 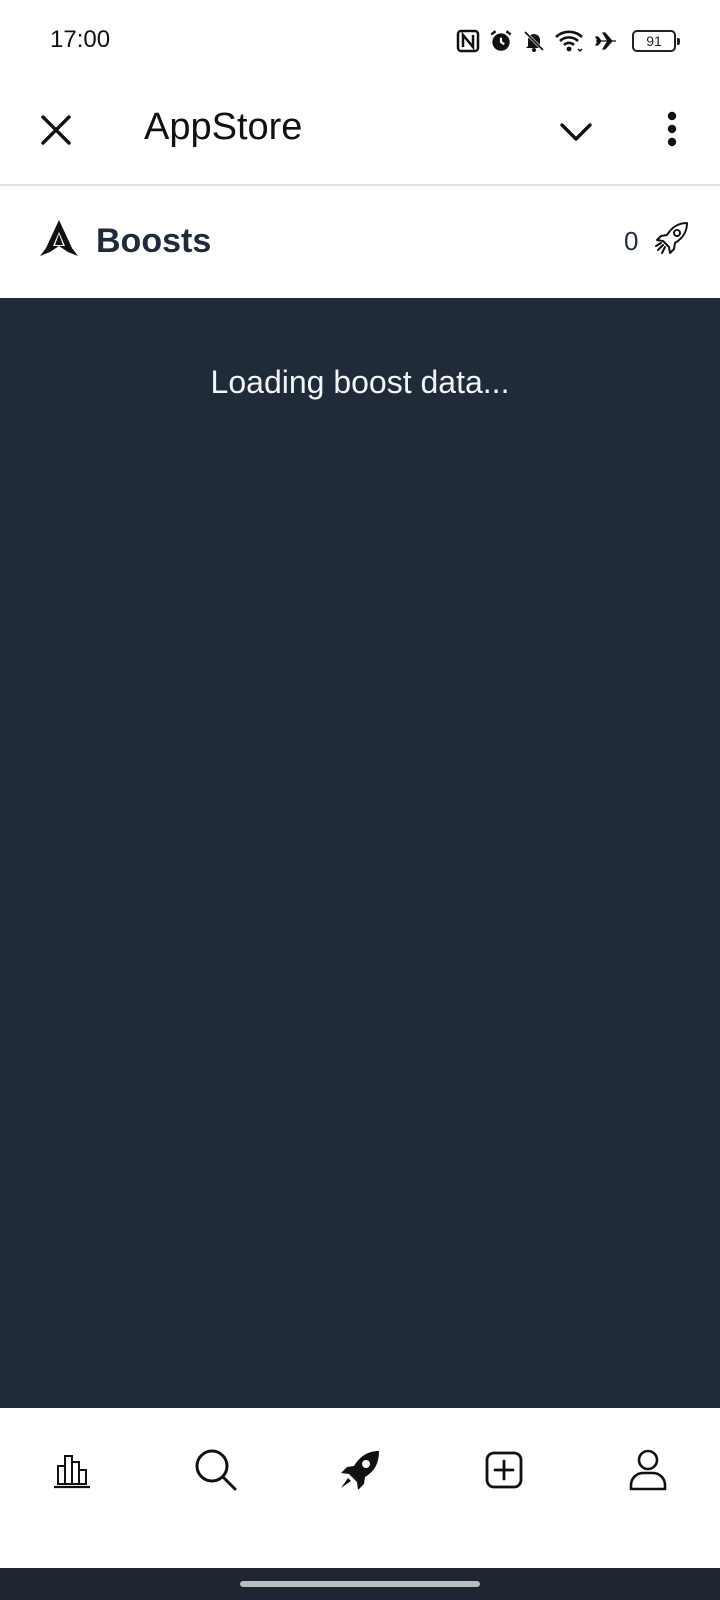 What do you see at coordinates (80, 39) in the screenshot?
I see `status-time: 17:00` at bounding box center [80, 39].